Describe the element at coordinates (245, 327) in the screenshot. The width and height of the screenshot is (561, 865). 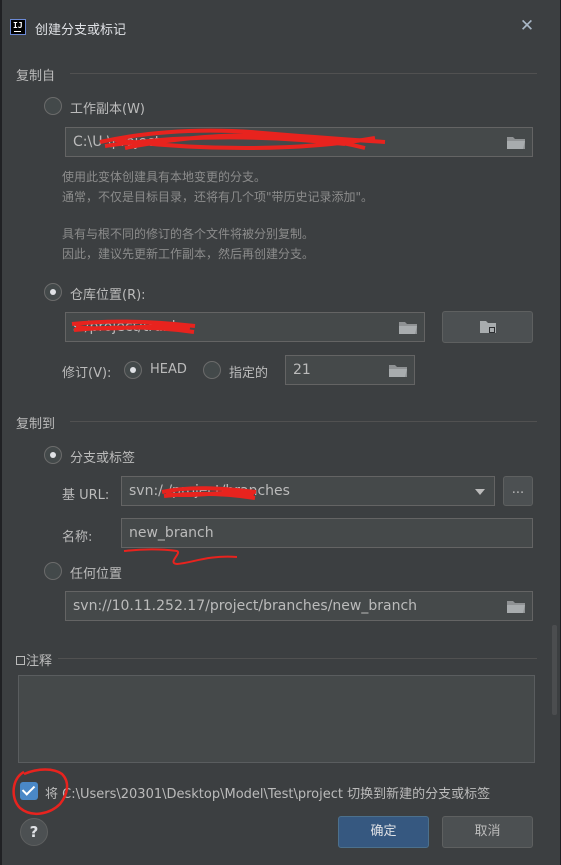
I see `repository-path-field: s /project/trunk` at that location.